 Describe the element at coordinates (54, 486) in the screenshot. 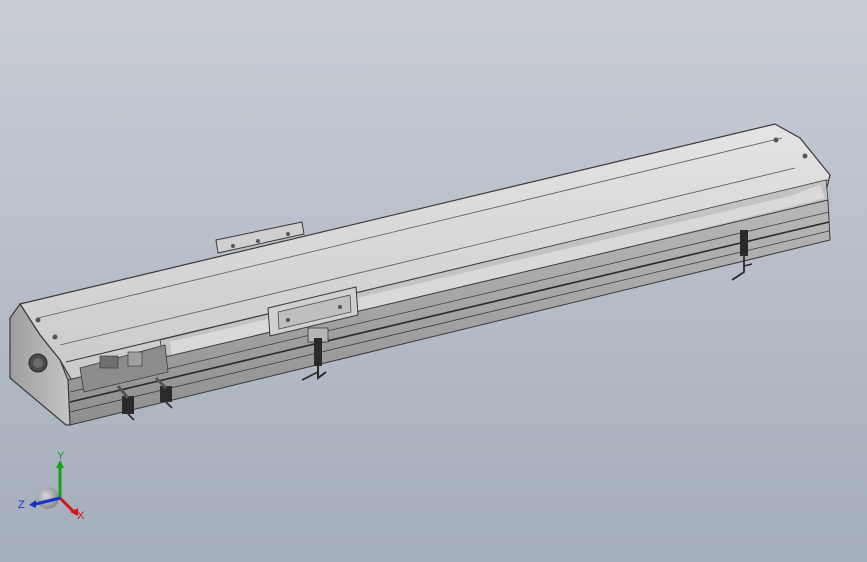

I see `coordinate-triad: Y X Z` at that location.